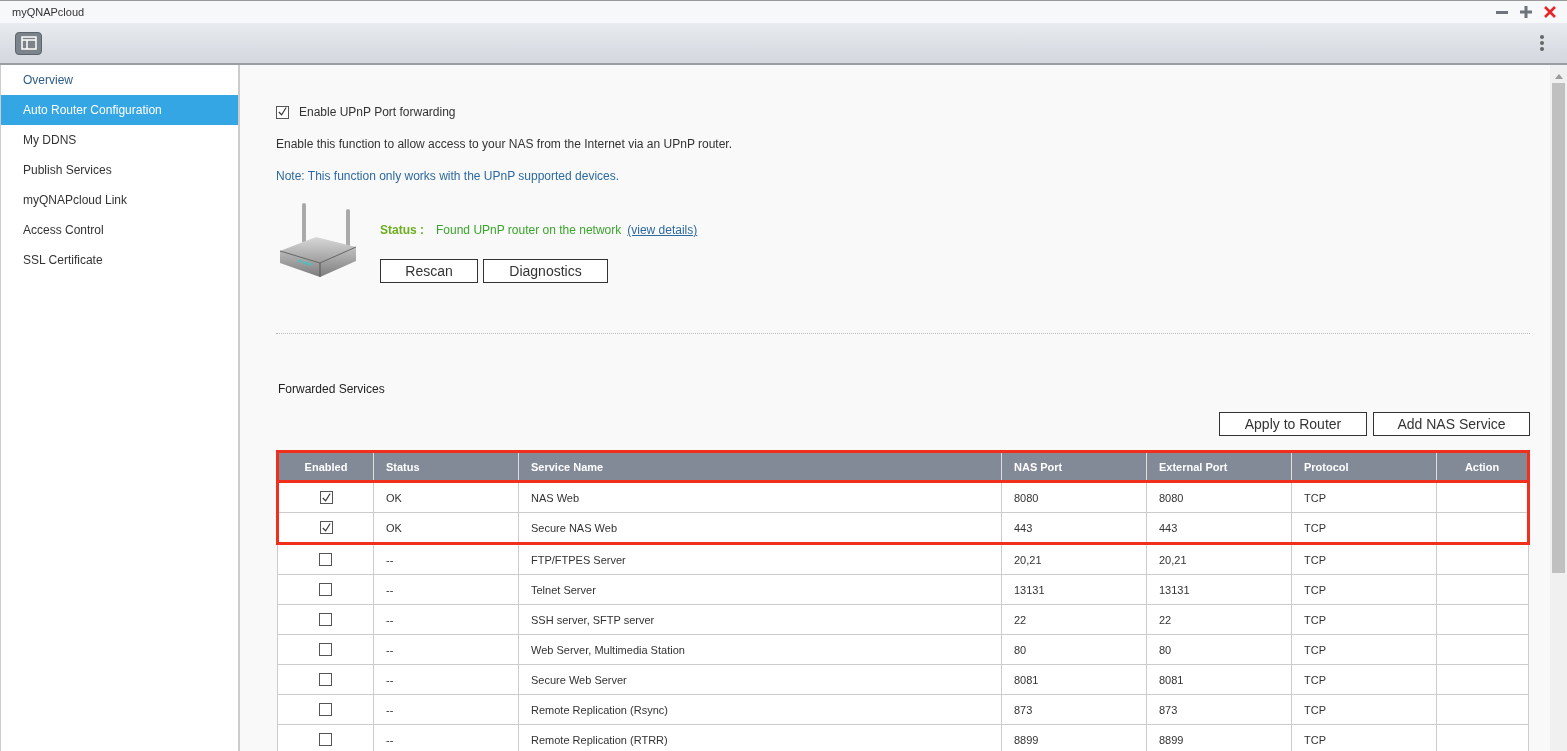 The image size is (1567, 751). Describe the element at coordinates (1074, 466) in the screenshot. I see `column-header: NAS Port` at that location.